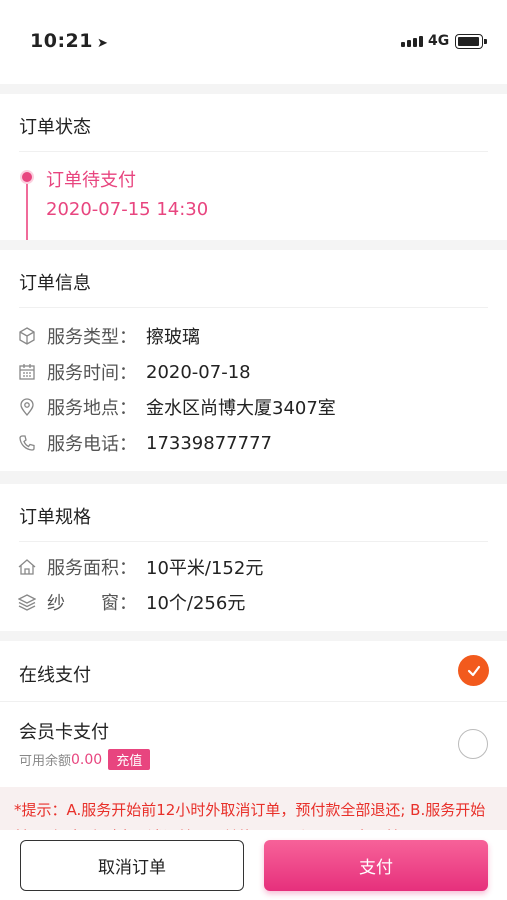 This screenshot has width=507, height=900. What do you see at coordinates (253, 865) in the screenshot?
I see `bottom-action-bar: 取消订单 支付` at bounding box center [253, 865].